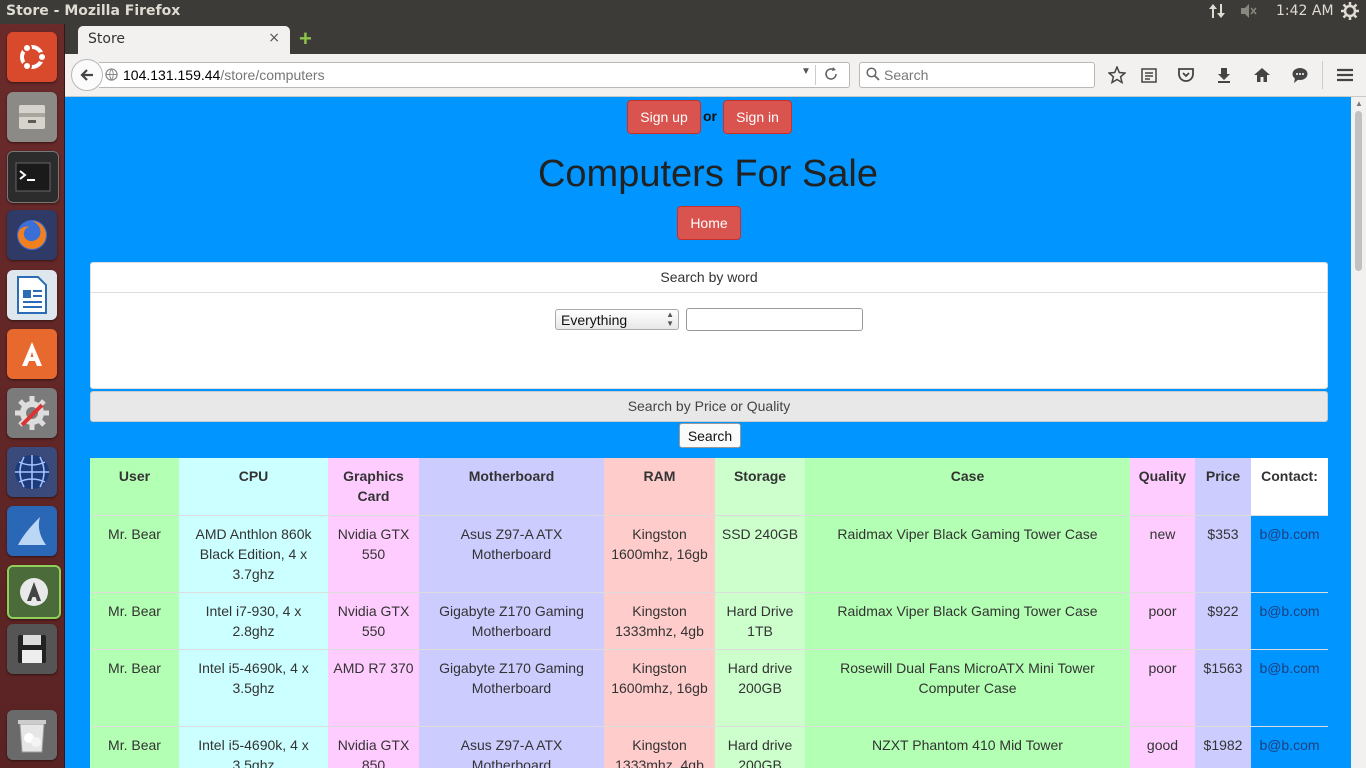 Image resolution: width=1366 pixels, height=768 pixels. Describe the element at coordinates (33, 177) in the screenshot. I see `terminal-icon` at that location.